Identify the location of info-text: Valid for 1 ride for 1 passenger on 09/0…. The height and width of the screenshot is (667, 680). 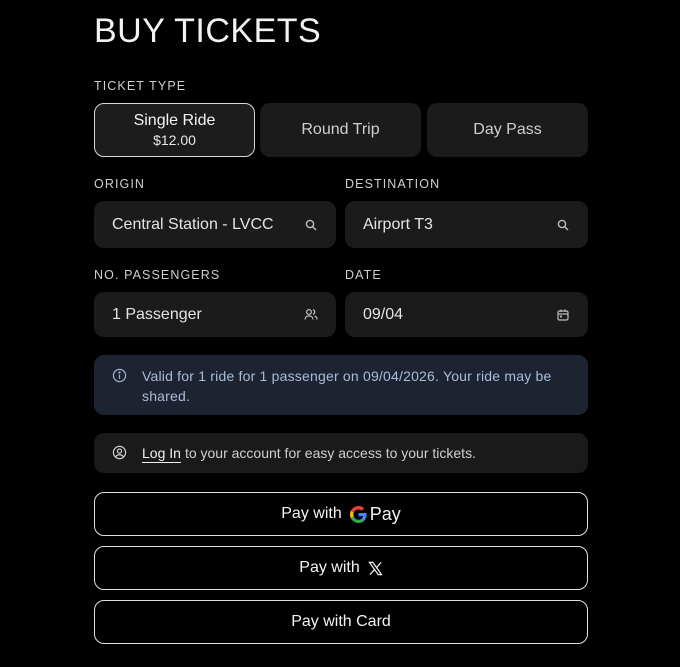
(347, 386).